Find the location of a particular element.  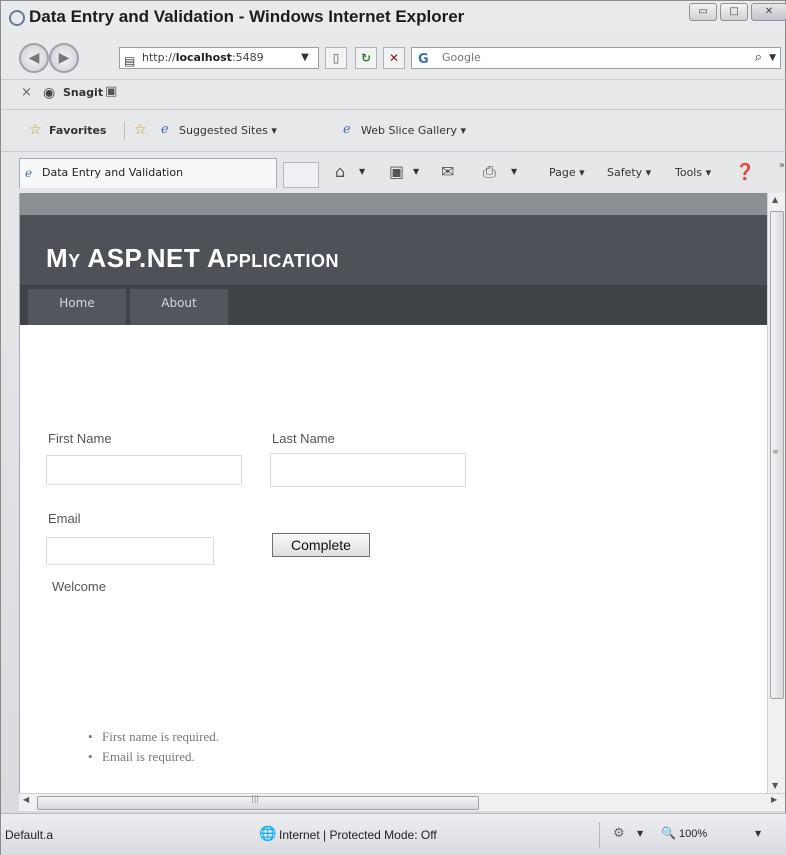

email-label: Email is located at coordinates (64, 518).